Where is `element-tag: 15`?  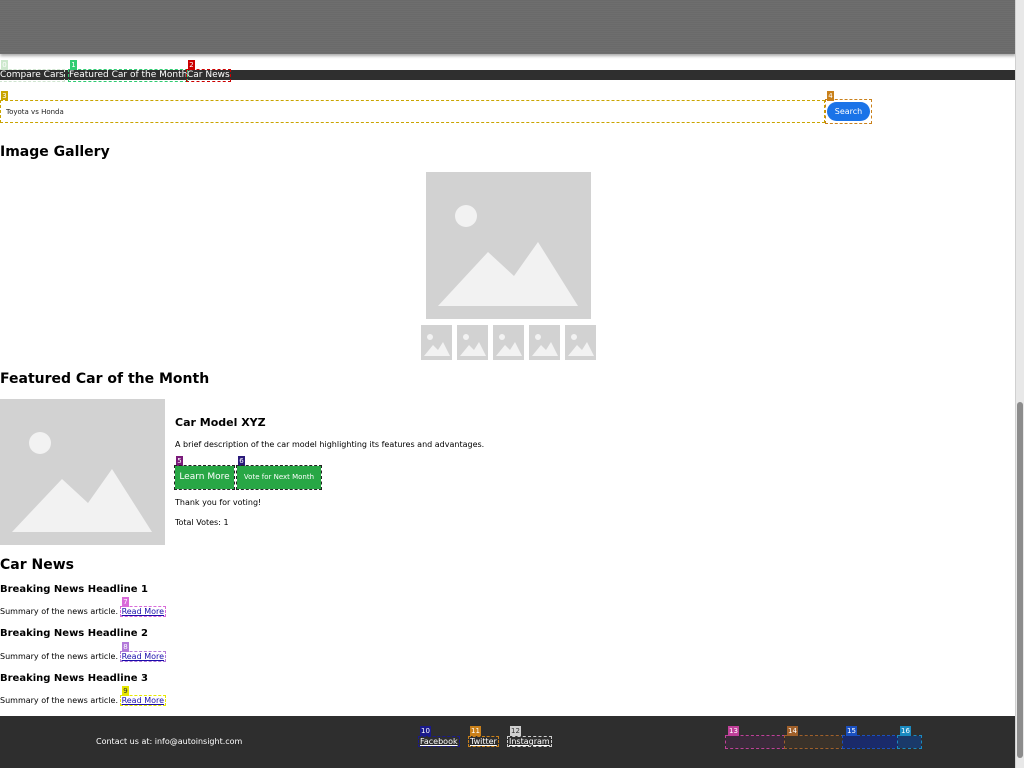
element-tag: 15 is located at coordinates (851, 731).